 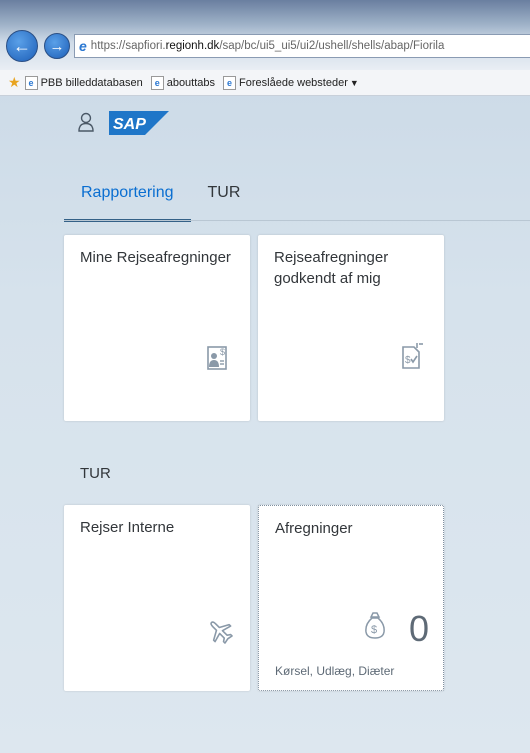 I want to click on tab-rapportering: Rapportering, so click(x=127, y=202).